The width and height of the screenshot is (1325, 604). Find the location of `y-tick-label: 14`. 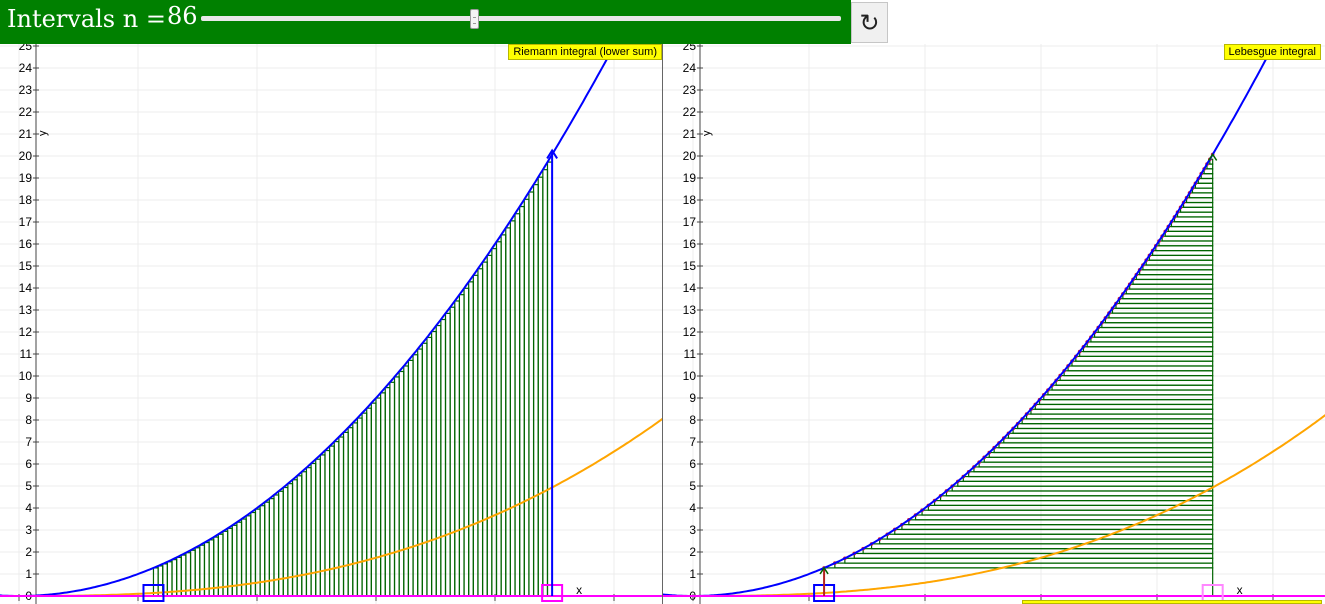

y-tick-label: 14 is located at coordinates (26, 288).